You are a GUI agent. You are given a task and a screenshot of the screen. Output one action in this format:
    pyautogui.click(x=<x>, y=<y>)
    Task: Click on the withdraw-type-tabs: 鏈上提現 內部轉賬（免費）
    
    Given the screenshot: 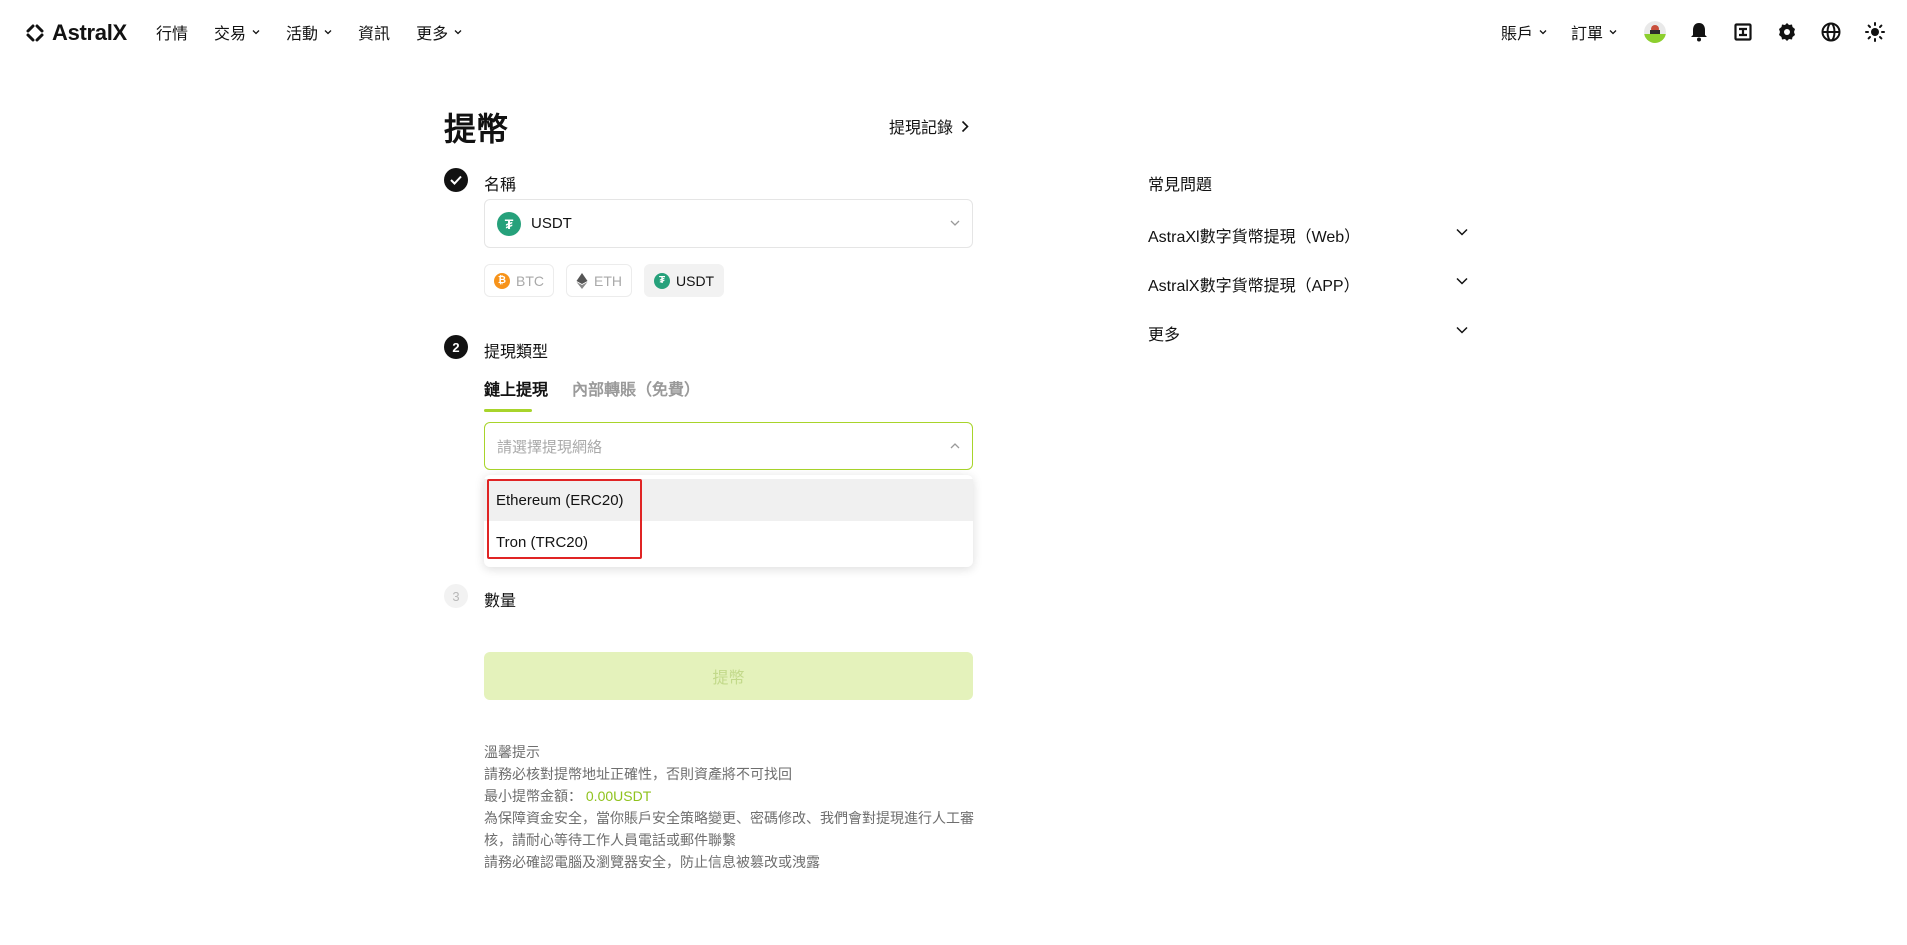 What is the action you would take?
    pyautogui.click(x=592, y=394)
    